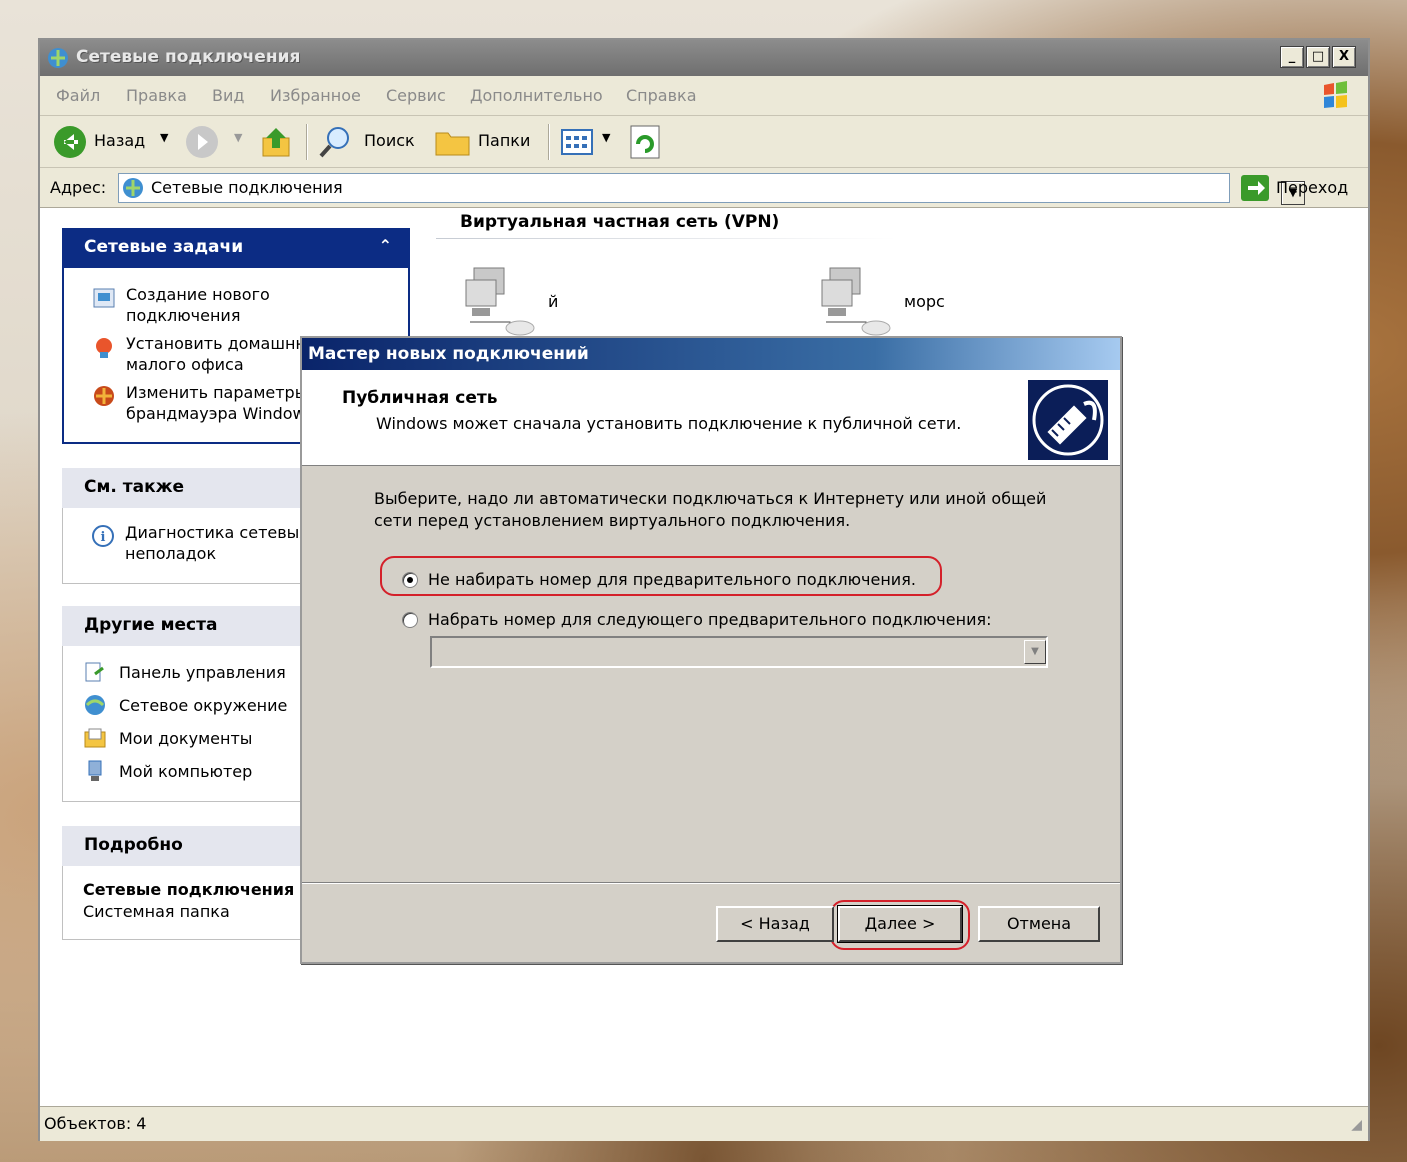 This screenshot has height=1162, width=1407. I want to click on my-computer-icon, so click(95, 770).